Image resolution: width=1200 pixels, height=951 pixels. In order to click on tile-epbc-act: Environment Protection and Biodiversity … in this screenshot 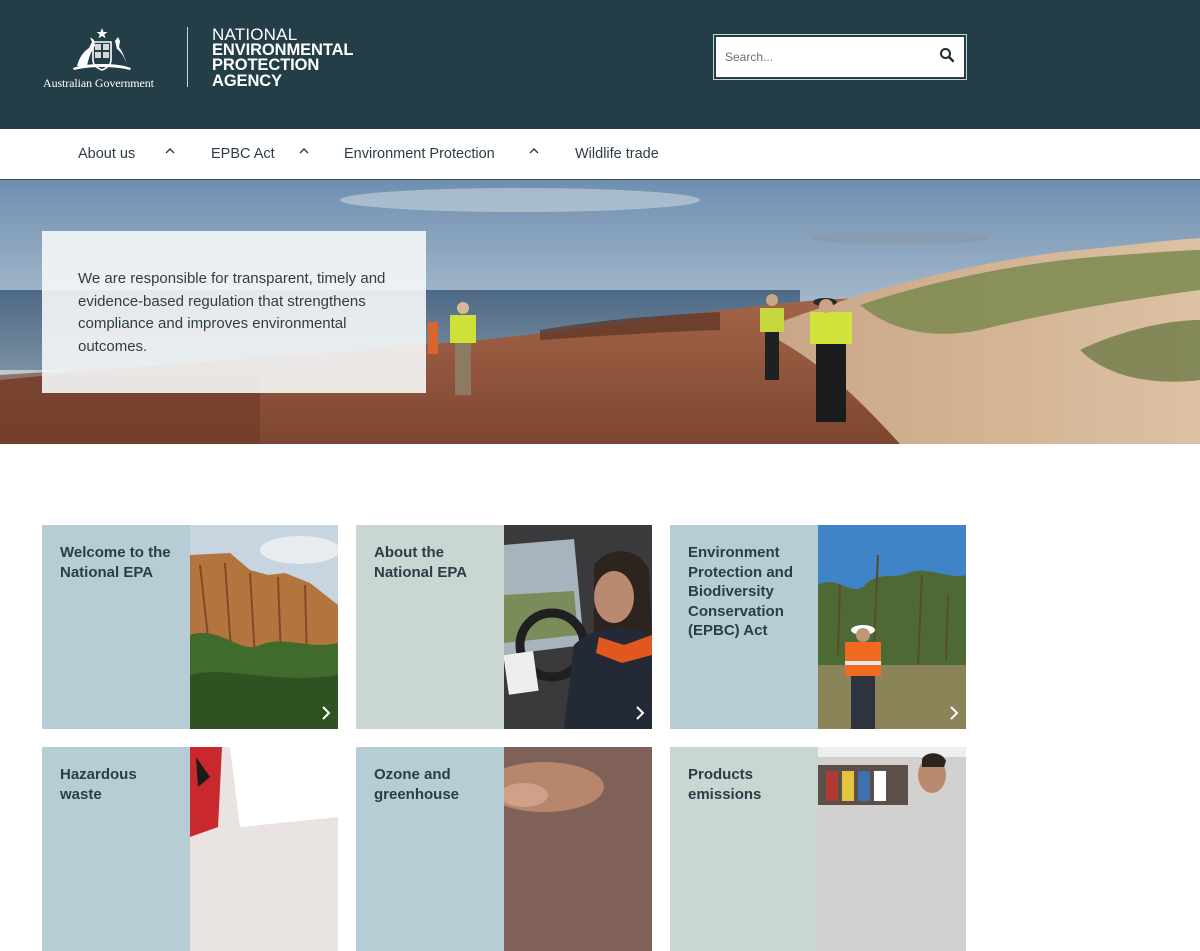, I will do `click(818, 627)`.